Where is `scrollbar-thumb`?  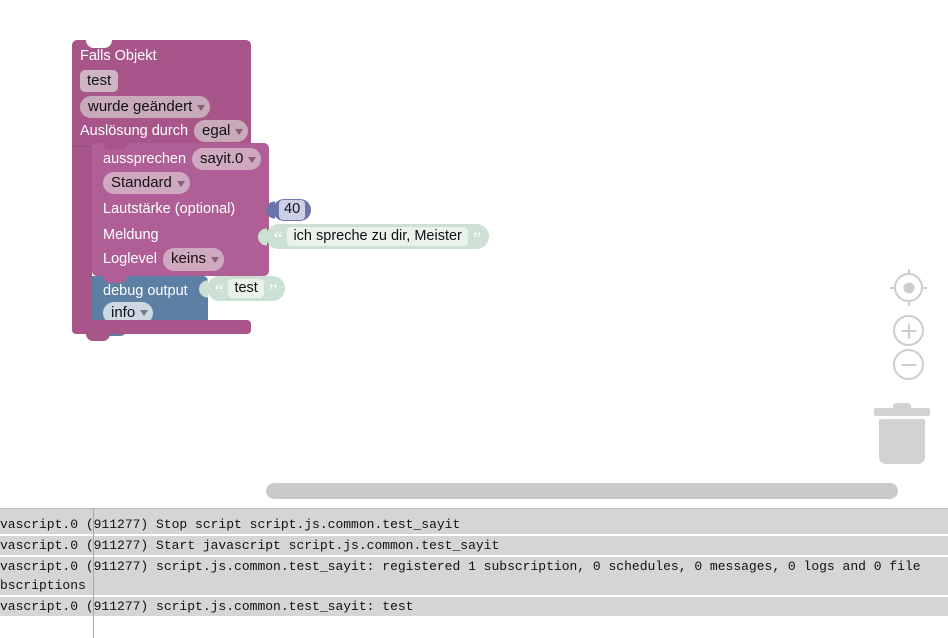
scrollbar-thumb is located at coordinates (582, 491).